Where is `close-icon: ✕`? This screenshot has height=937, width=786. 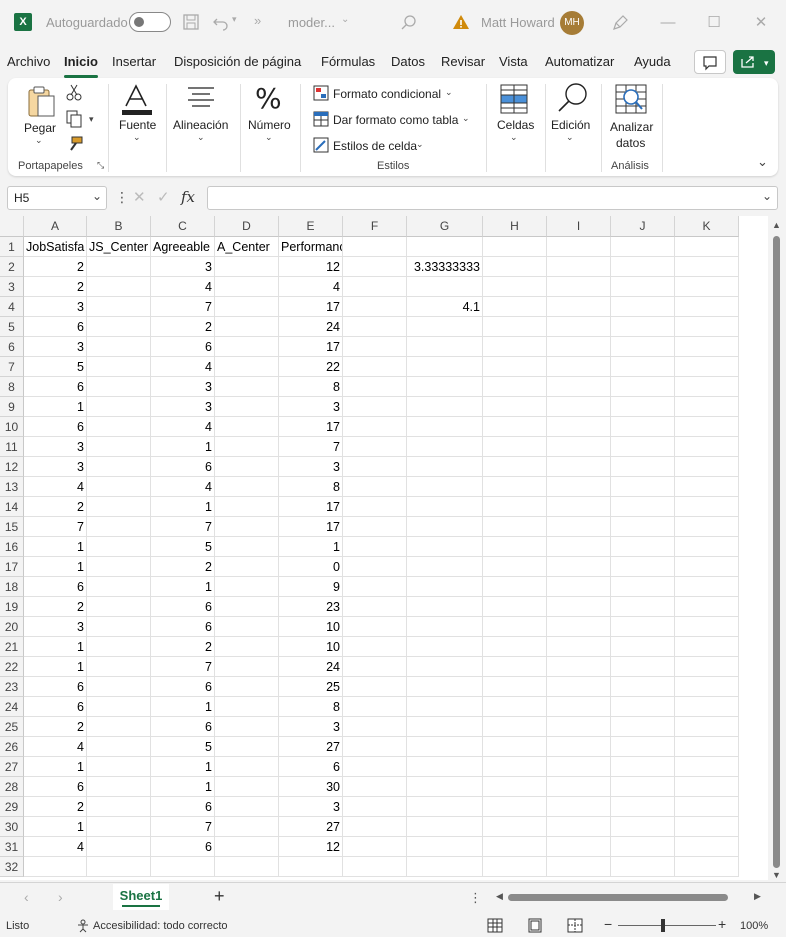 close-icon: ✕ is located at coordinates (761, 23).